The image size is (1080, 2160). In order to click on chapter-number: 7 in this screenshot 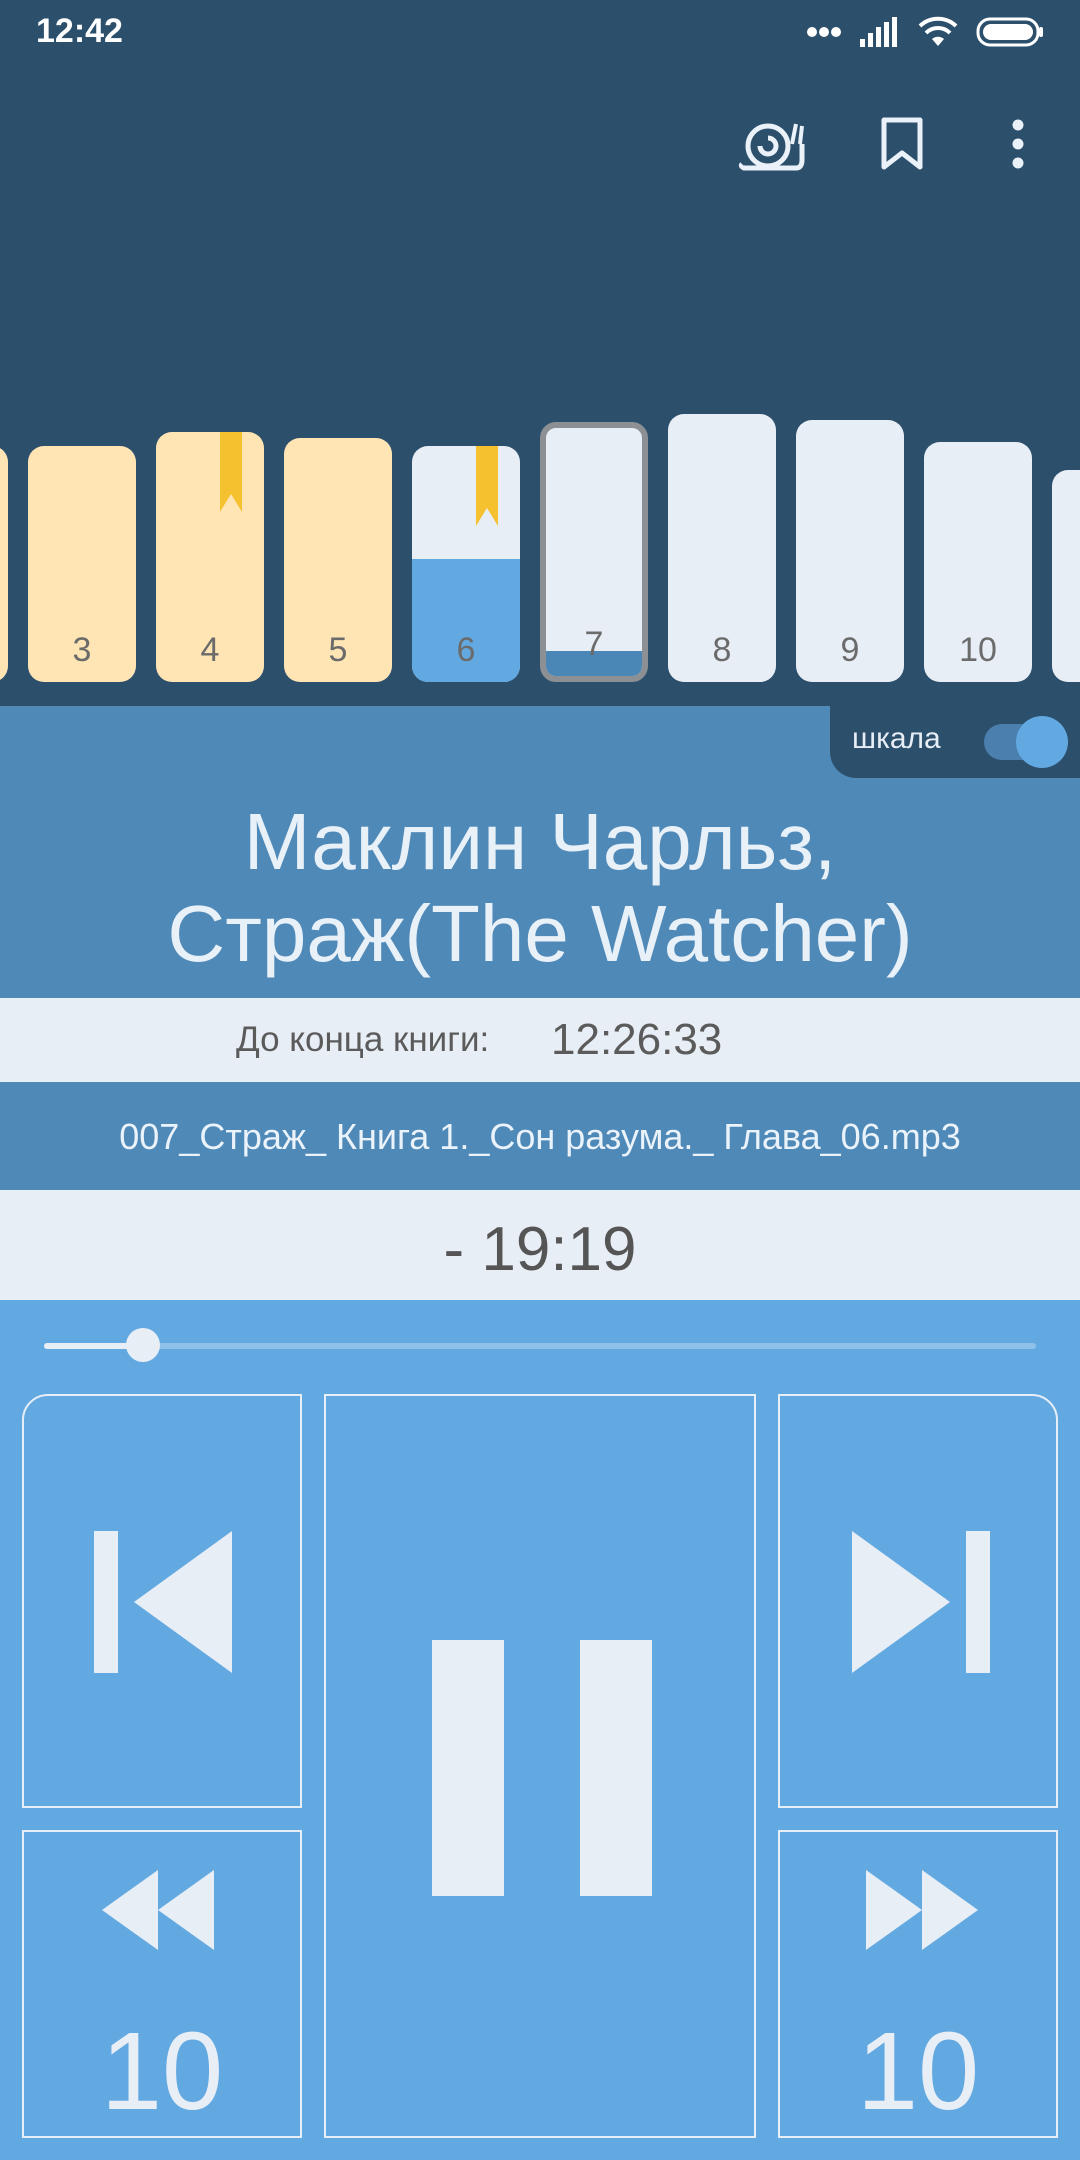, I will do `click(594, 644)`.